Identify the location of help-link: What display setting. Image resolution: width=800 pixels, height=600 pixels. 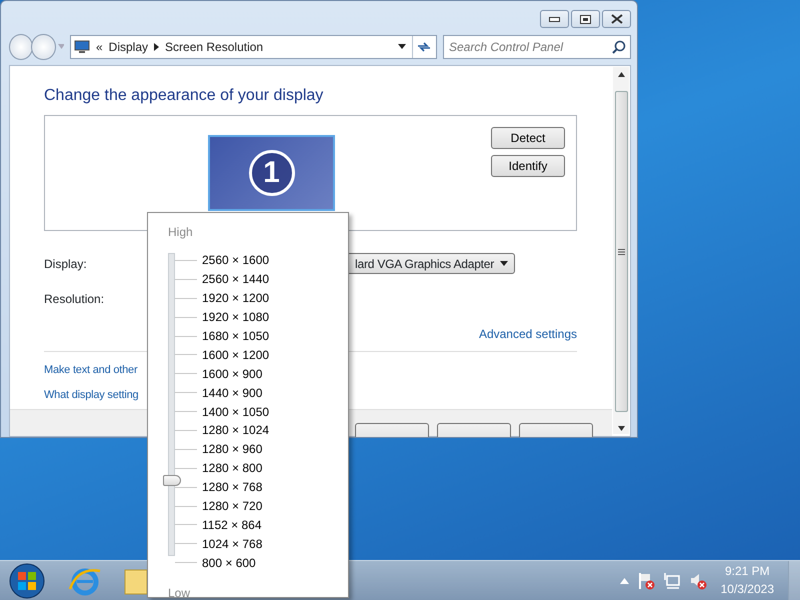
(91, 395).